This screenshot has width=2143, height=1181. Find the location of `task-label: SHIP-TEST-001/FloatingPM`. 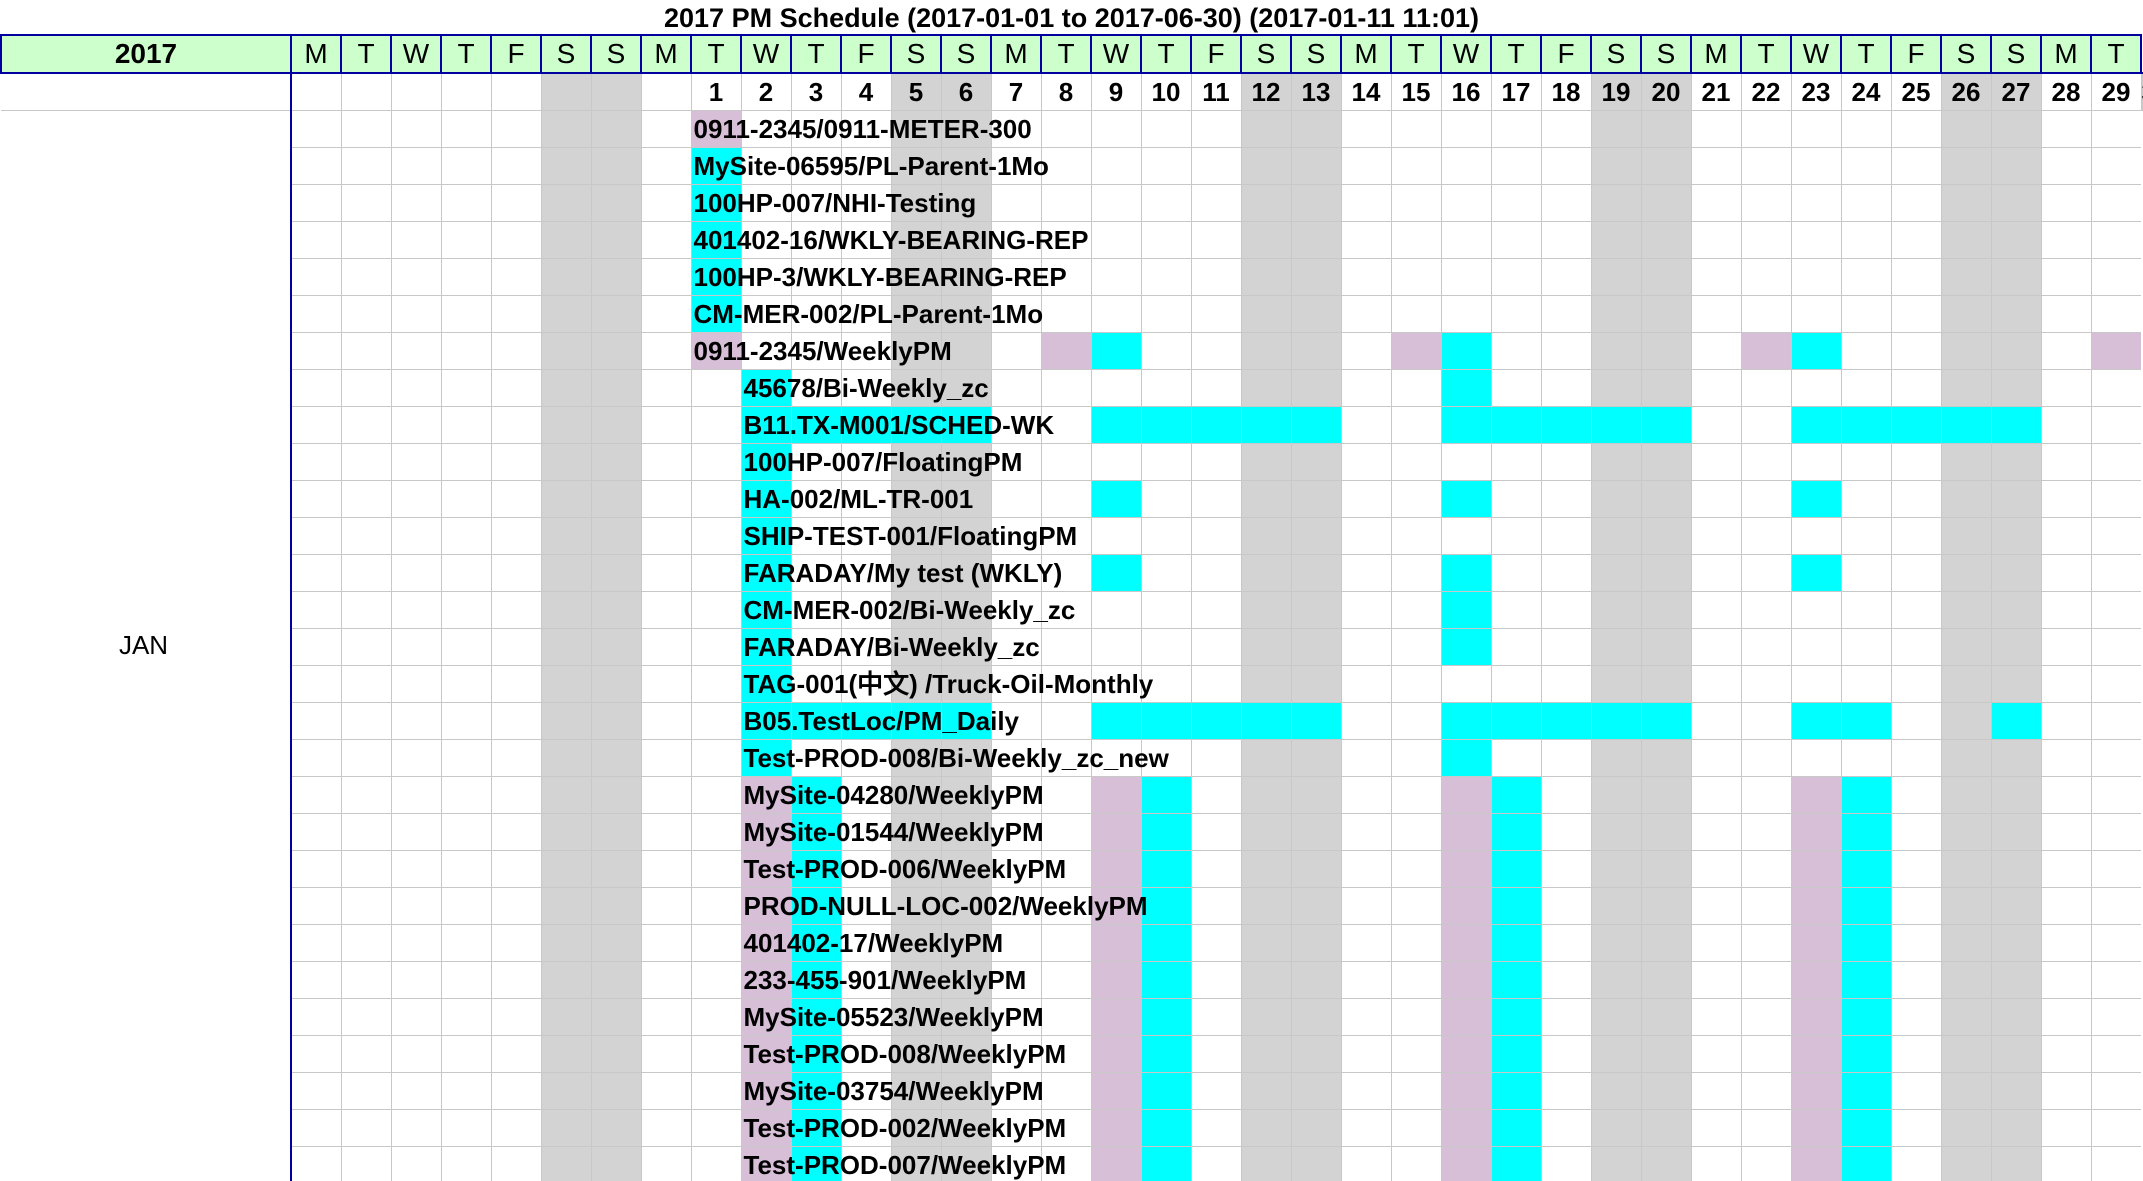

task-label: SHIP-TEST-001/FloatingPM is located at coordinates (911, 536).